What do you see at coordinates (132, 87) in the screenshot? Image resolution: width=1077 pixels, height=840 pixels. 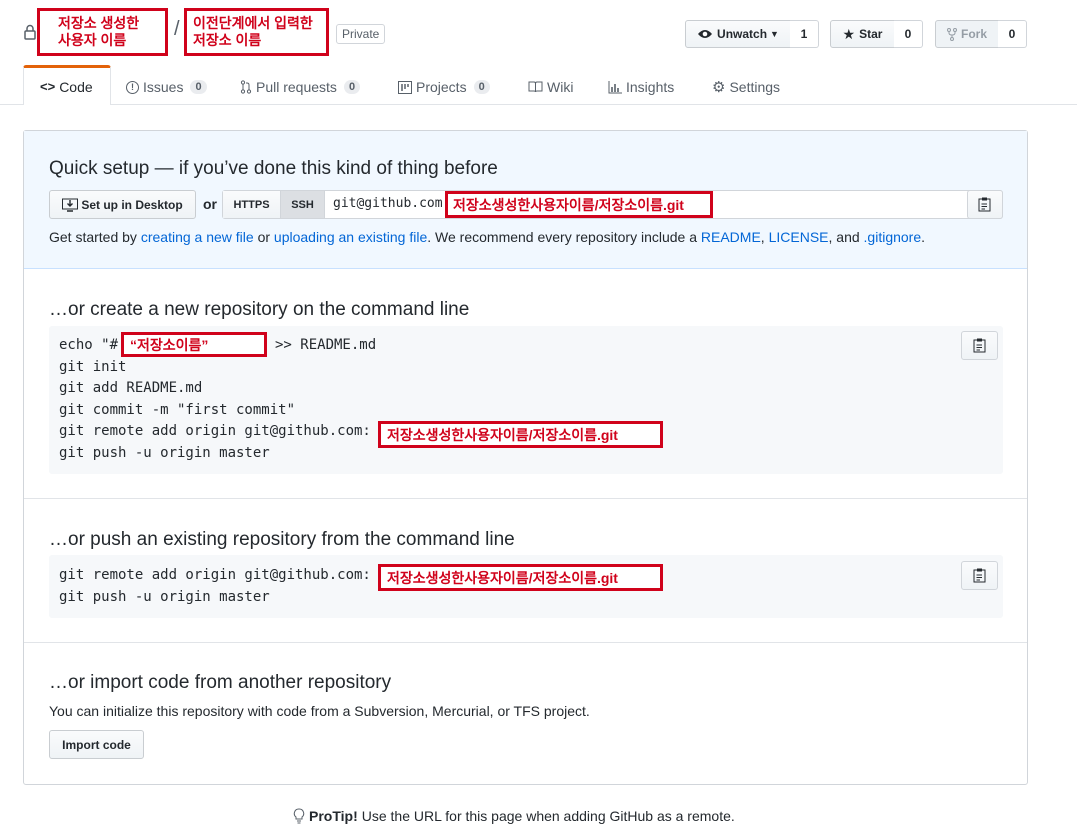 I see `issue-icon: !` at bounding box center [132, 87].